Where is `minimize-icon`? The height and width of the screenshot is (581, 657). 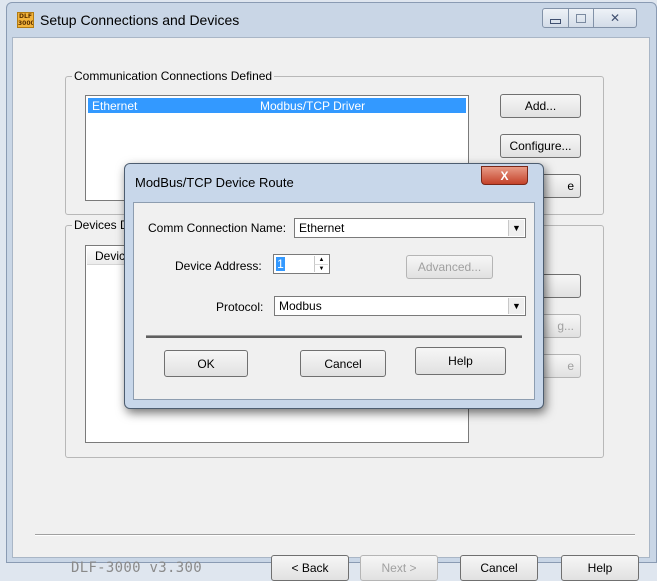
minimize-icon is located at coordinates (555, 21).